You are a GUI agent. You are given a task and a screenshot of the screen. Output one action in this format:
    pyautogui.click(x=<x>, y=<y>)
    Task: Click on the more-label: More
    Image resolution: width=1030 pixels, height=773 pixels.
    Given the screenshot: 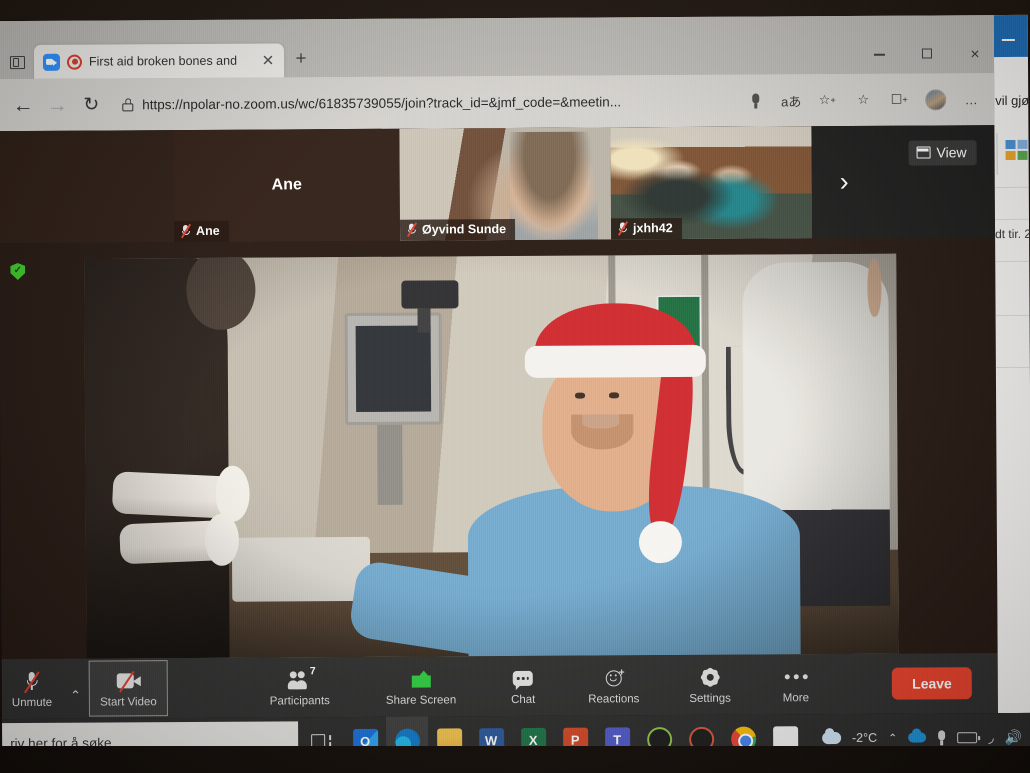 What is the action you would take?
    pyautogui.click(x=796, y=697)
    